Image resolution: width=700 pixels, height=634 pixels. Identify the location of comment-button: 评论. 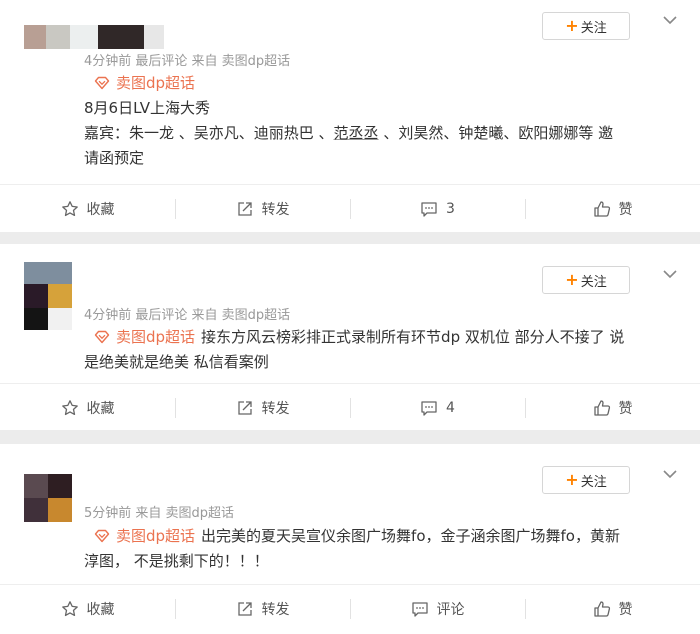
(437, 608).